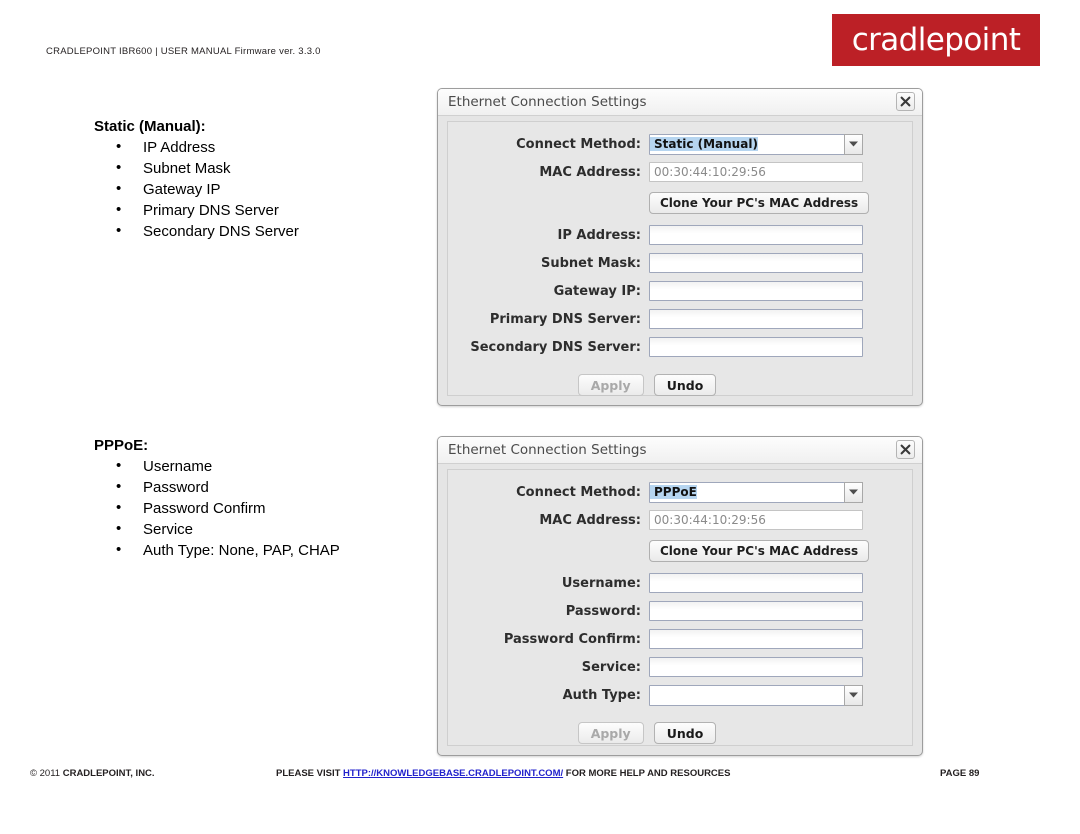  What do you see at coordinates (46, 773) in the screenshot?
I see `footer-copyright-year: © 2011` at bounding box center [46, 773].